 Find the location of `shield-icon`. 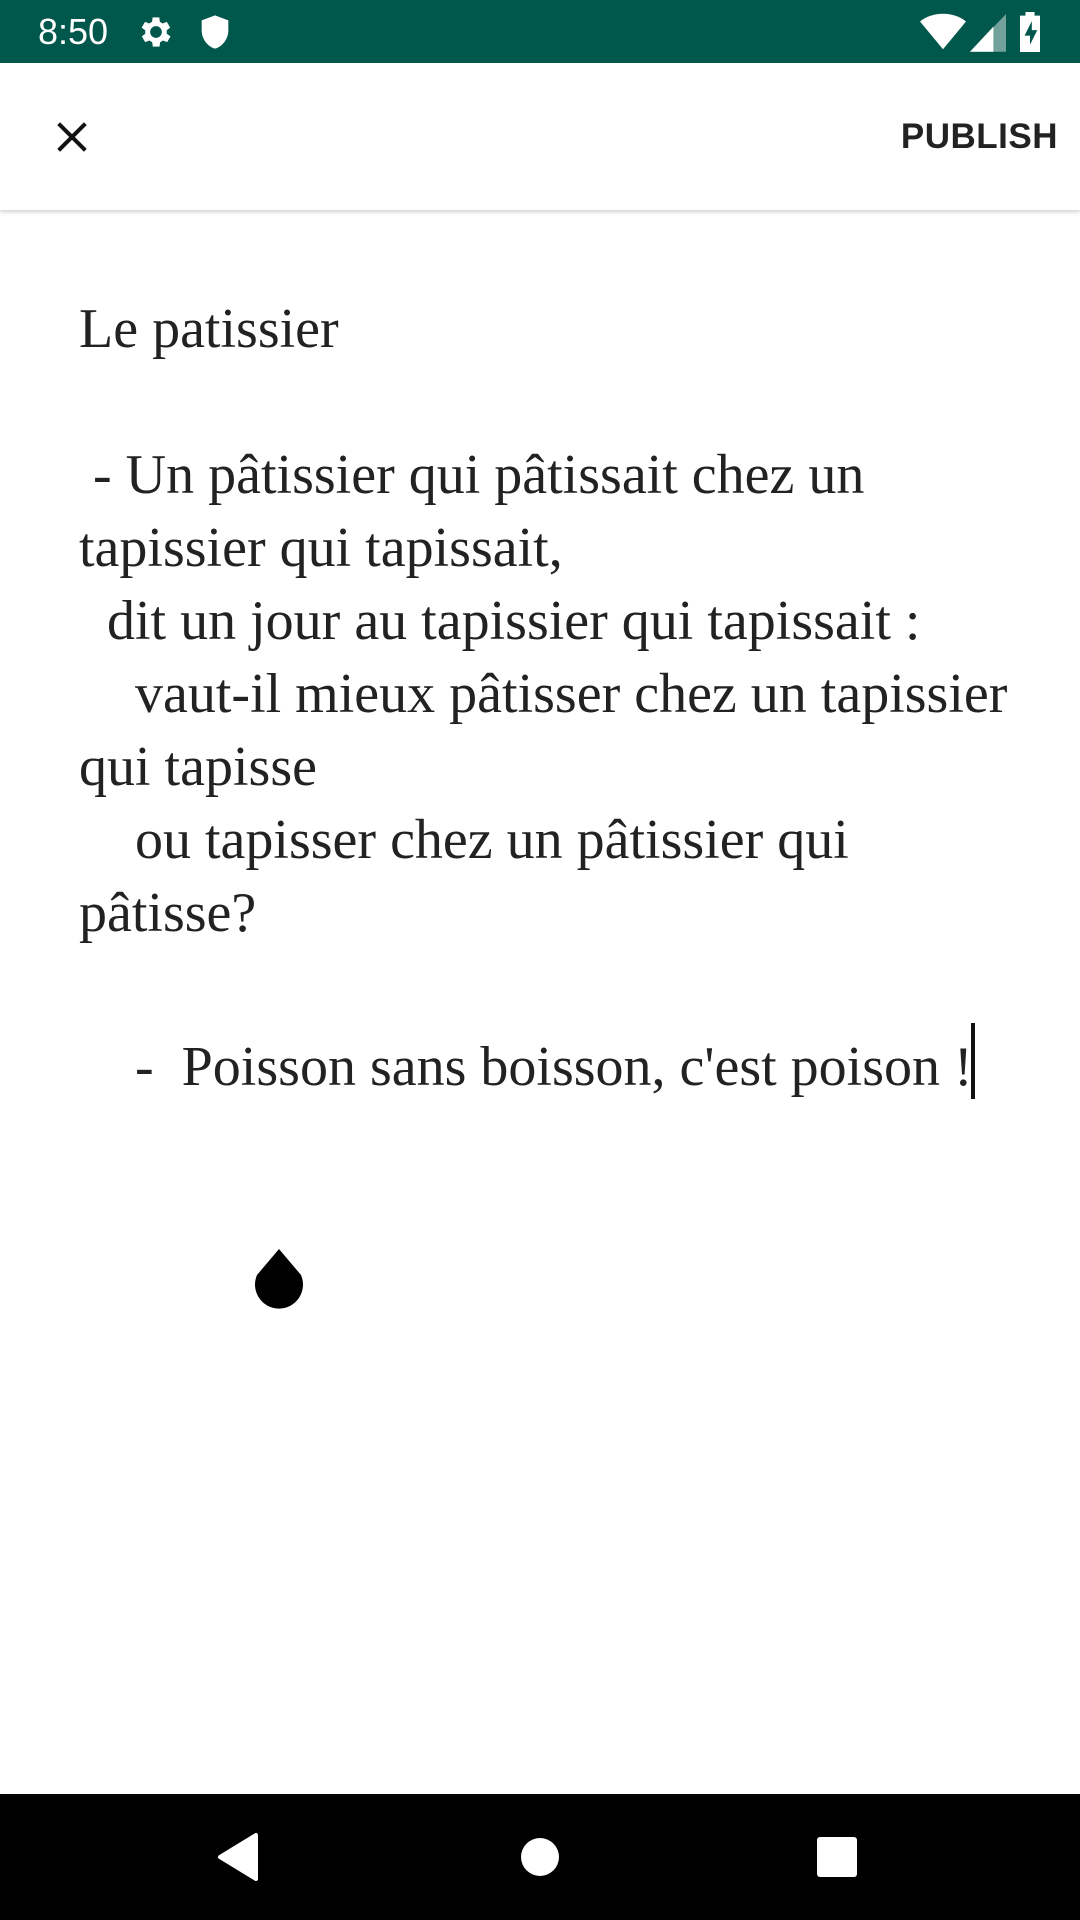

shield-icon is located at coordinates (215, 32).